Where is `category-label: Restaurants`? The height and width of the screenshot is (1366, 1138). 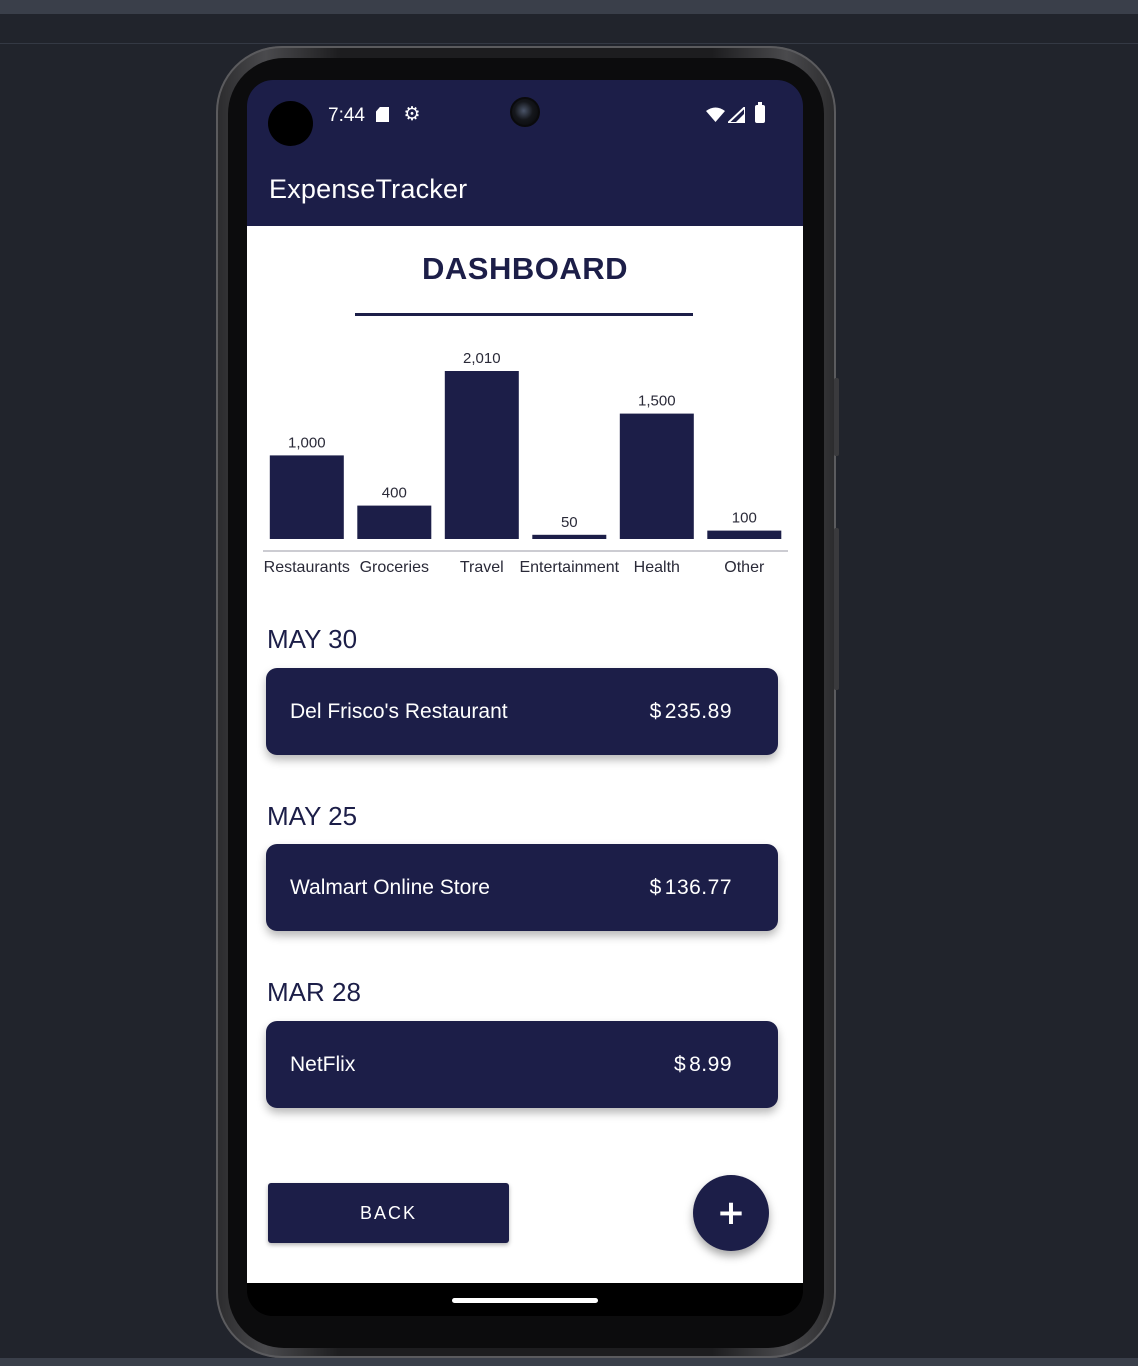
category-label: Restaurants is located at coordinates (307, 567).